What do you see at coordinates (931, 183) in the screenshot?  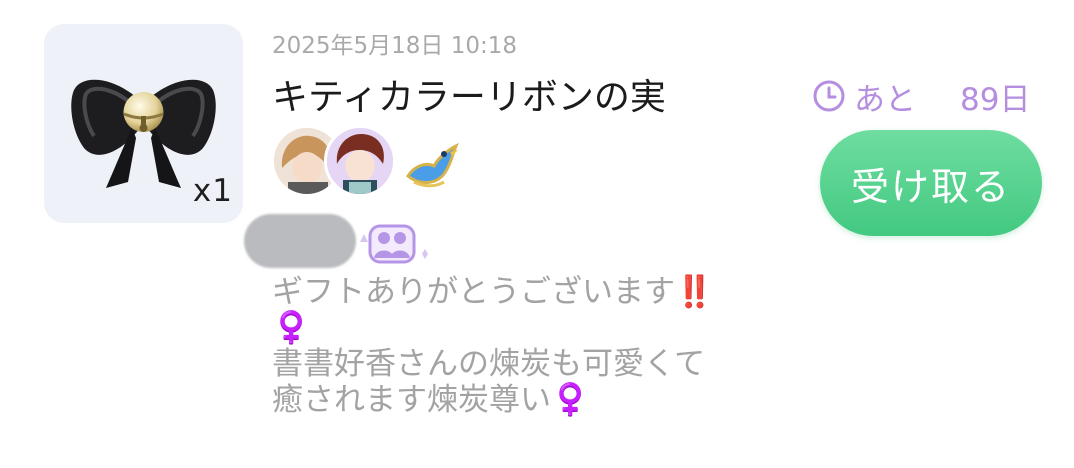 I see `receive-button: 受け取る` at bounding box center [931, 183].